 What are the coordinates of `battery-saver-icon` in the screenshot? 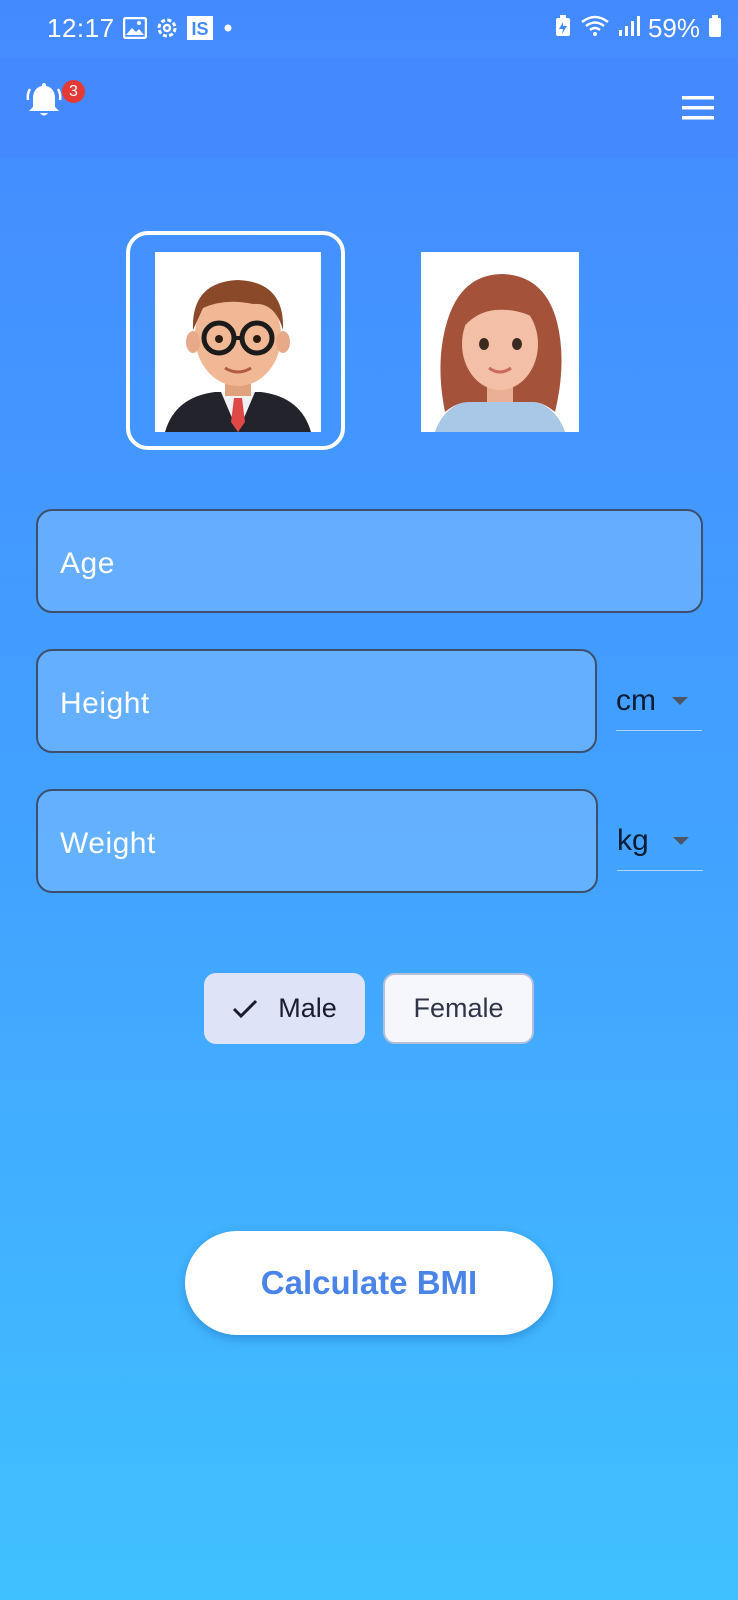 It's located at (563, 28).